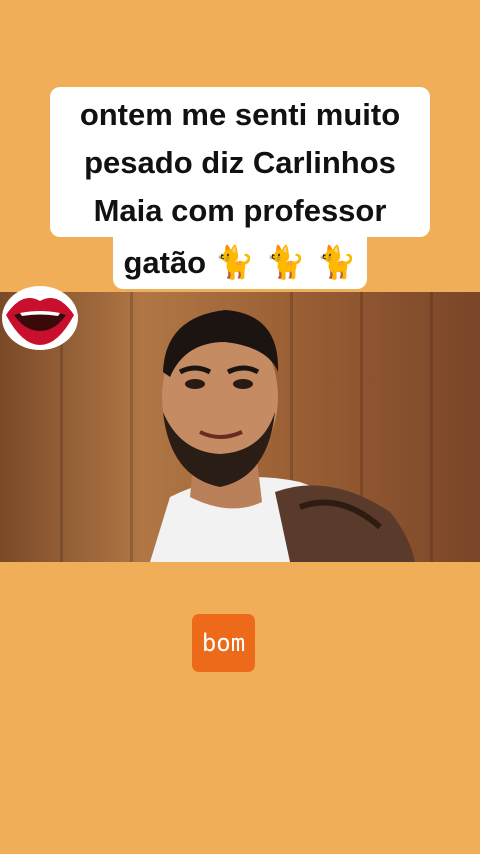  I want to click on caption-line-4-text: gatão, so click(165, 262).